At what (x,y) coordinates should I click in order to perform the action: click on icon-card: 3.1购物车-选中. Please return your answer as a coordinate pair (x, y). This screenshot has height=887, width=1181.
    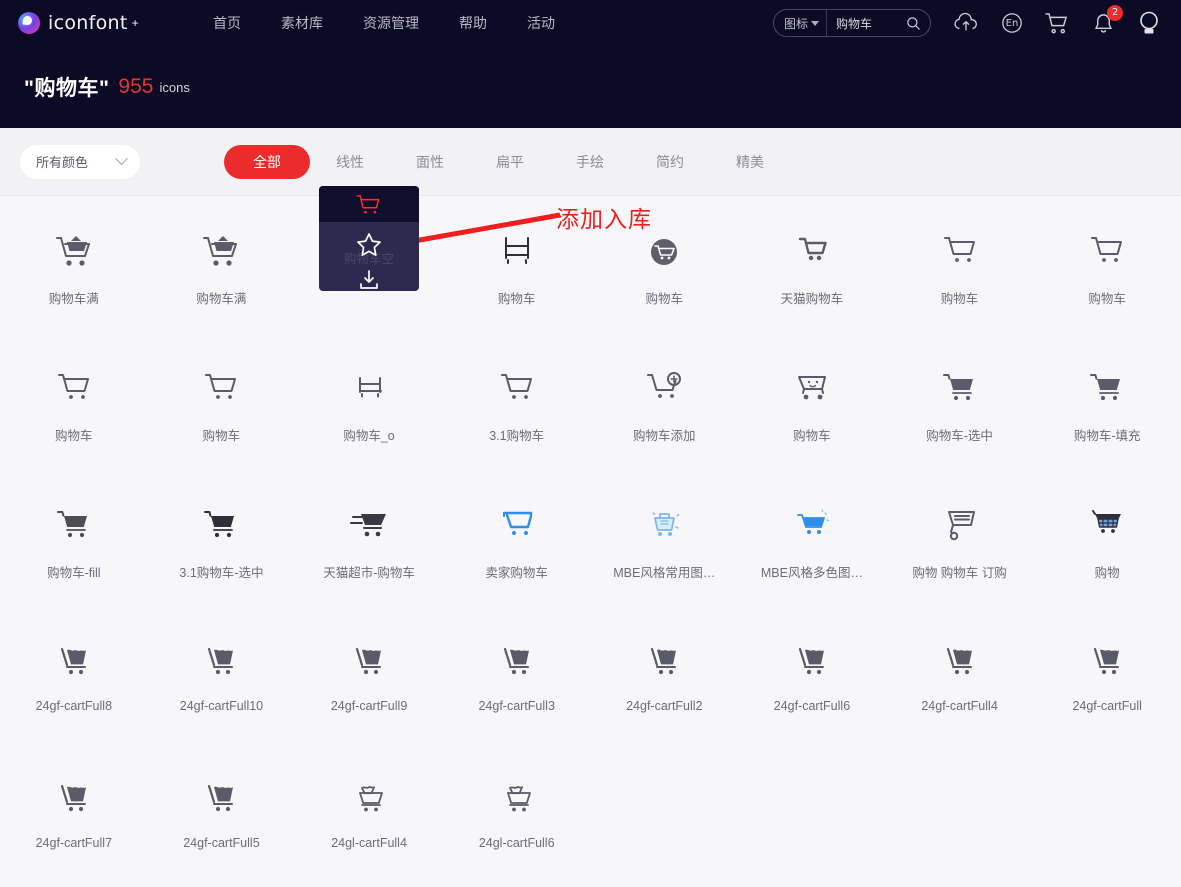
    Looking at the image, I should click on (222, 544).